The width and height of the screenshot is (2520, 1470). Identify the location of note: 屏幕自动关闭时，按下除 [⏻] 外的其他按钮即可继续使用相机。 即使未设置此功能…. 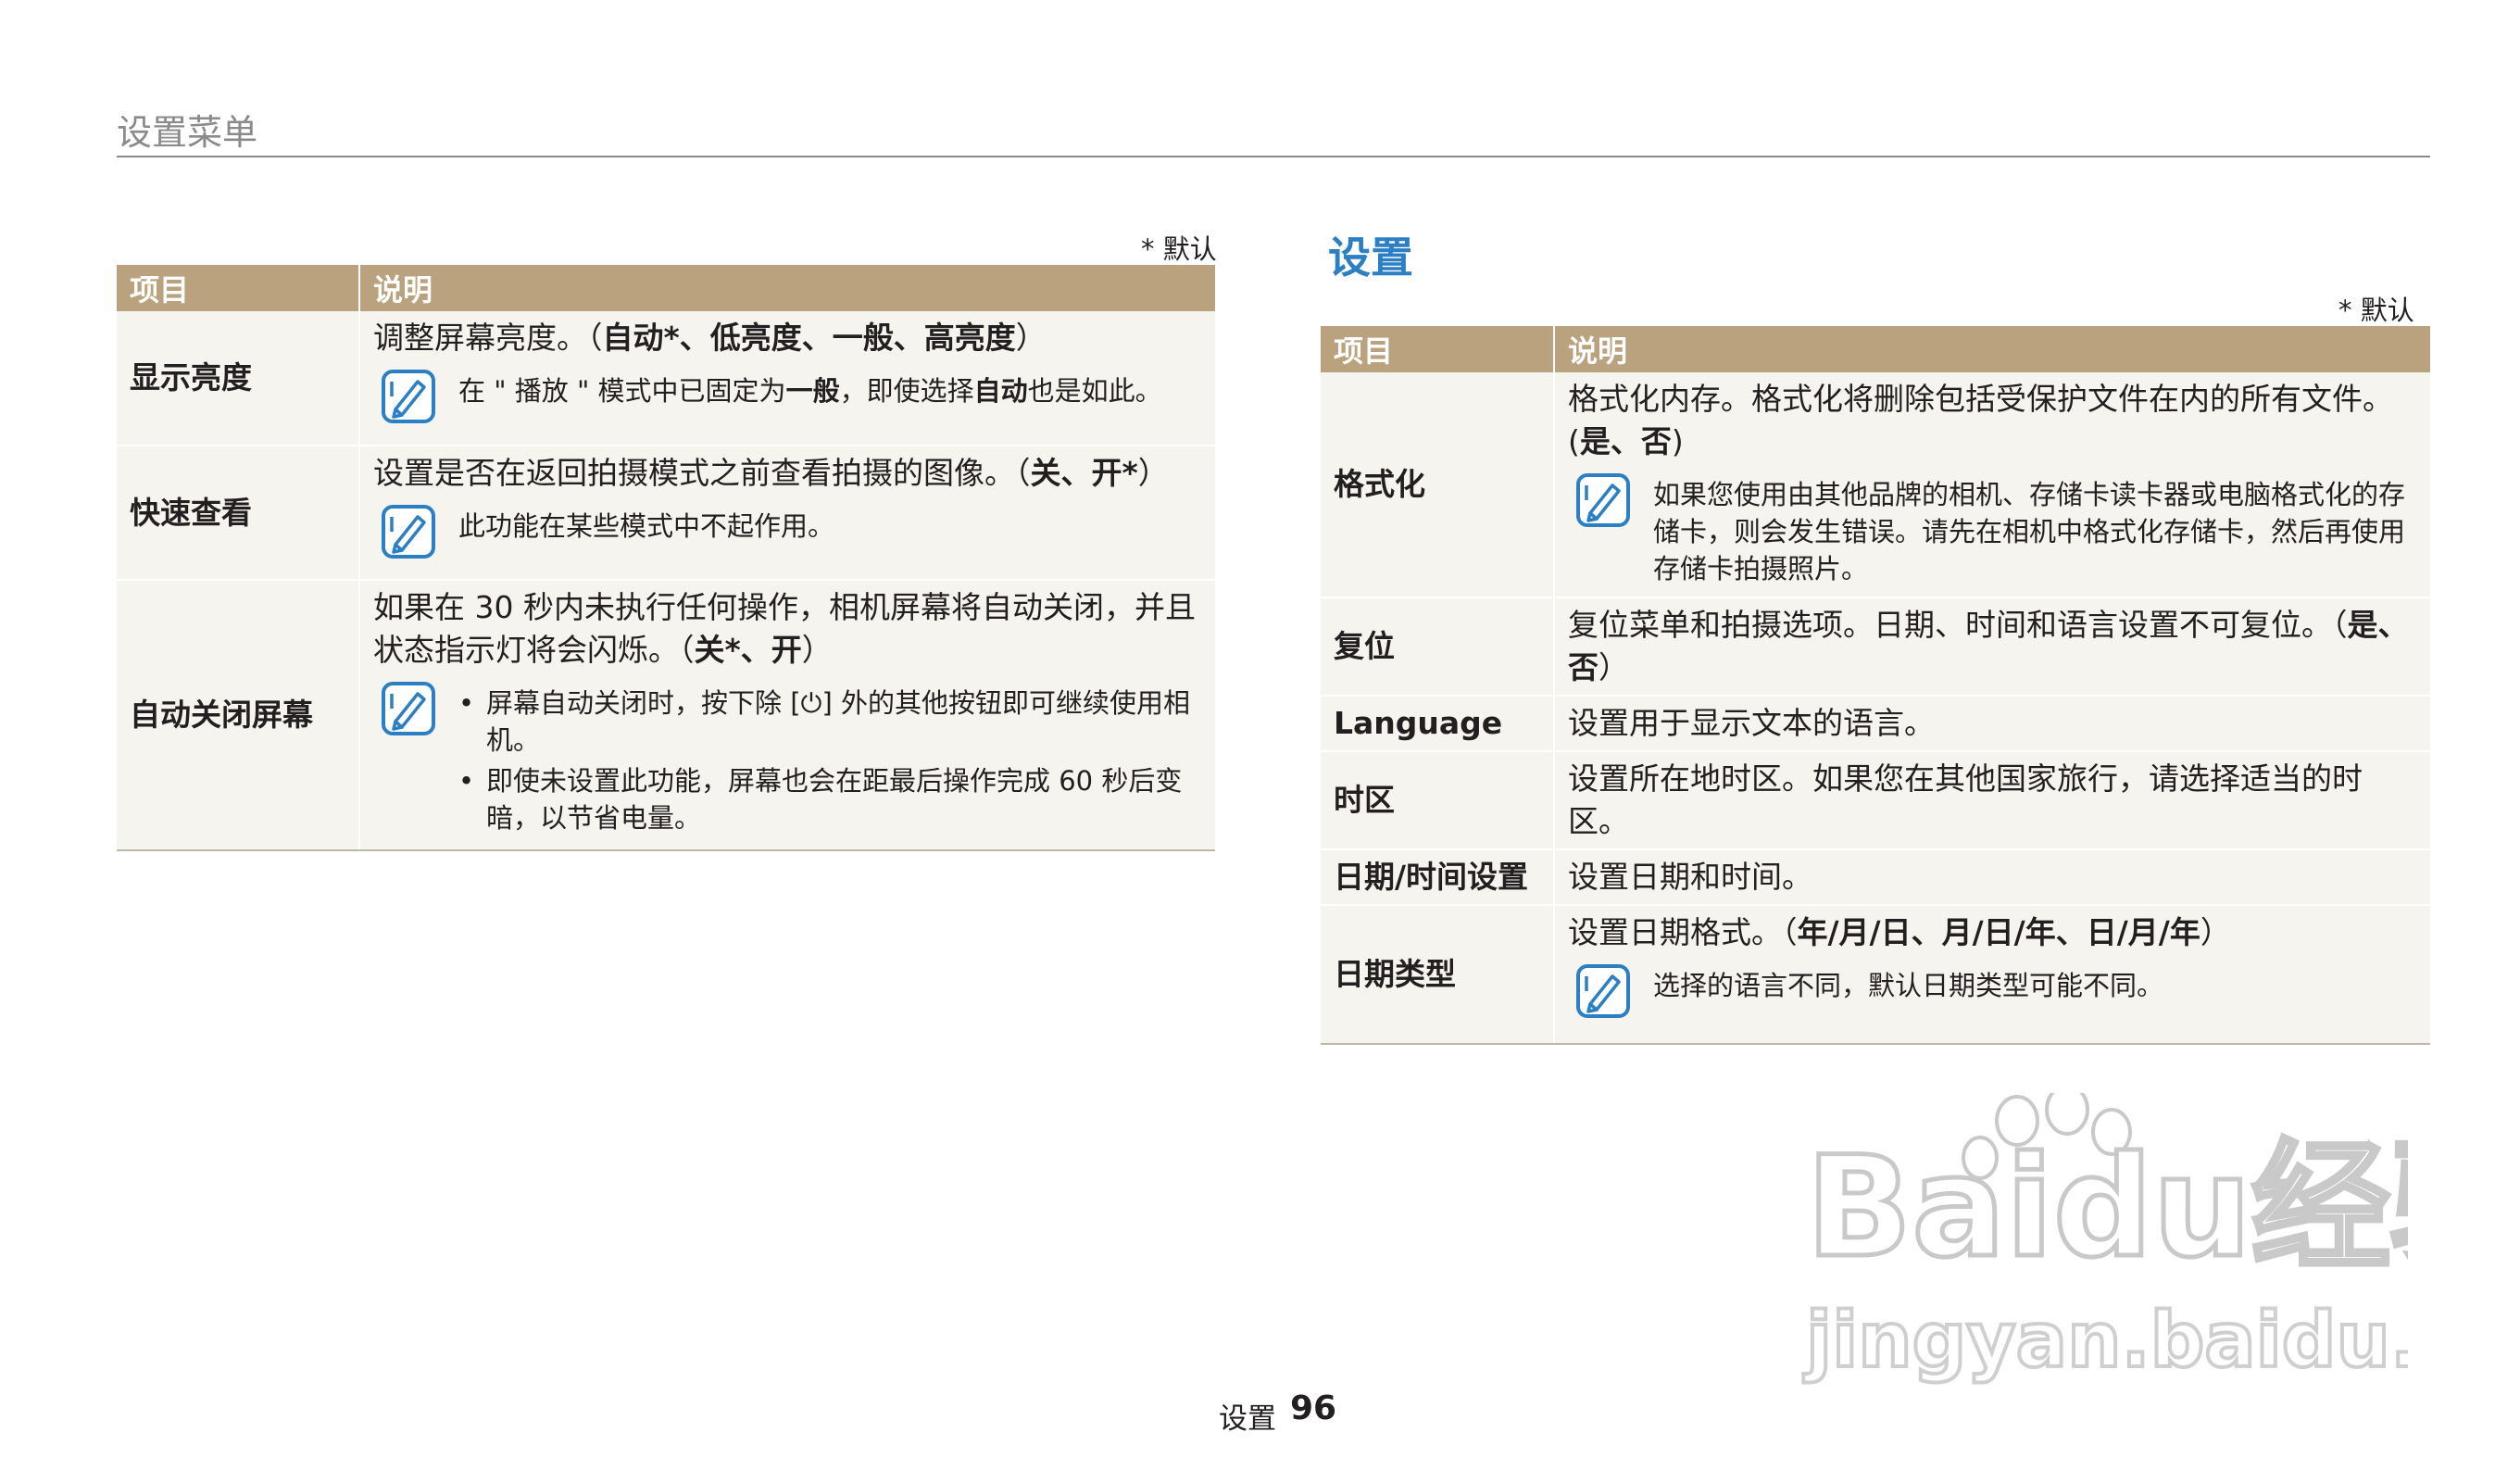
(787, 758).